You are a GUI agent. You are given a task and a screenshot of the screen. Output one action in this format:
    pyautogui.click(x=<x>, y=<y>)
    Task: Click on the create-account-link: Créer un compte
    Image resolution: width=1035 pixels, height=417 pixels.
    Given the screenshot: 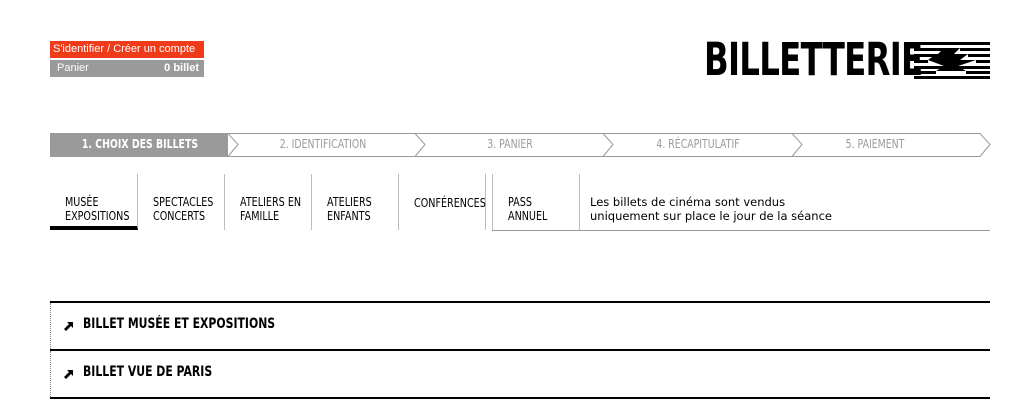 What is the action you would take?
    pyautogui.click(x=154, y=49)
    